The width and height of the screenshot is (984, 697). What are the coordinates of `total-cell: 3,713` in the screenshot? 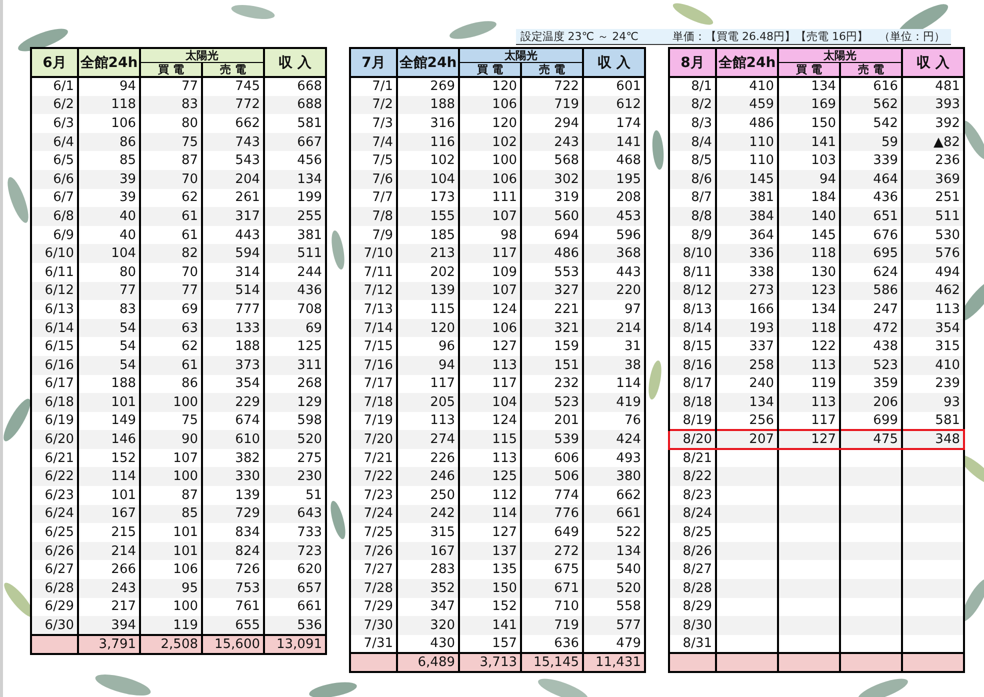 It's located at (490, 662).